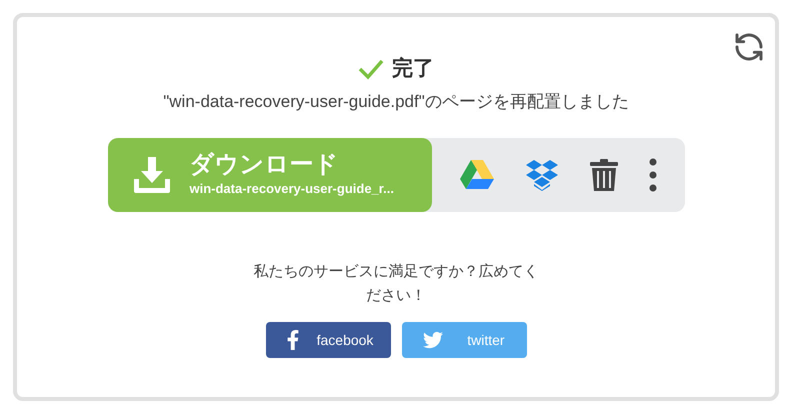  Describe the element at coordinates (604, 175) in the screenshot. I see `trash-icon` at that location.